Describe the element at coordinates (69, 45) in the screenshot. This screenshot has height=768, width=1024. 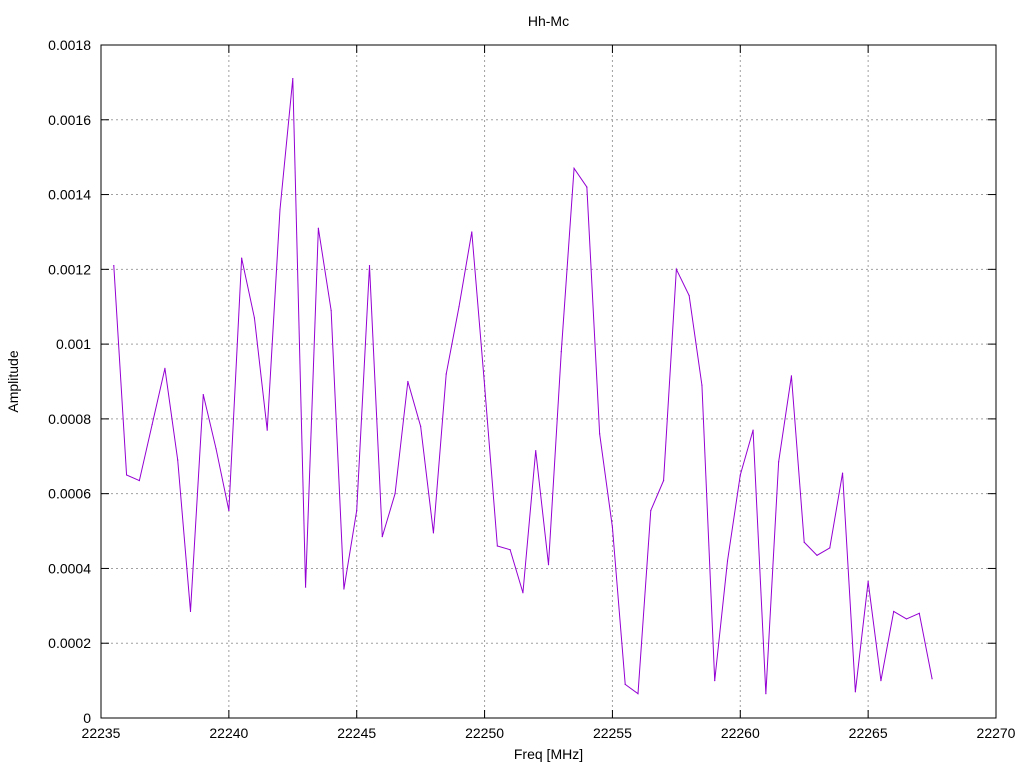
I see `y-tick-label: 0.0018` at that location.